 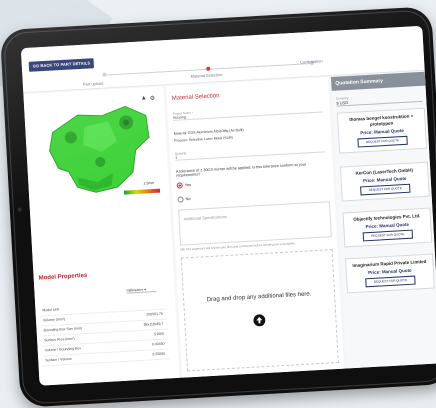 I want to click on legend-value: 2.5mm, so click(x=149, y=183).